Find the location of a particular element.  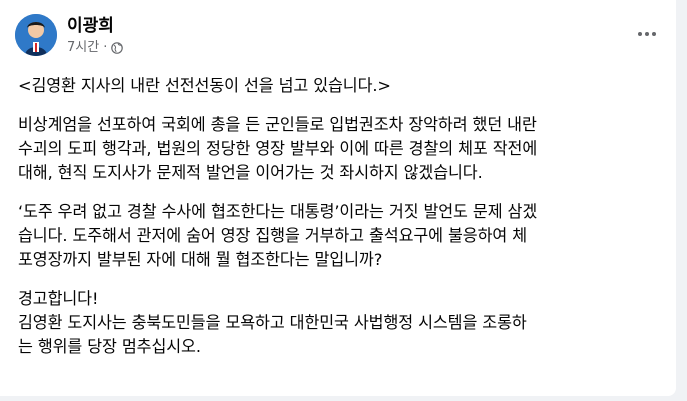

post-meta: 7시간 · is located at coordinates (95, 48).